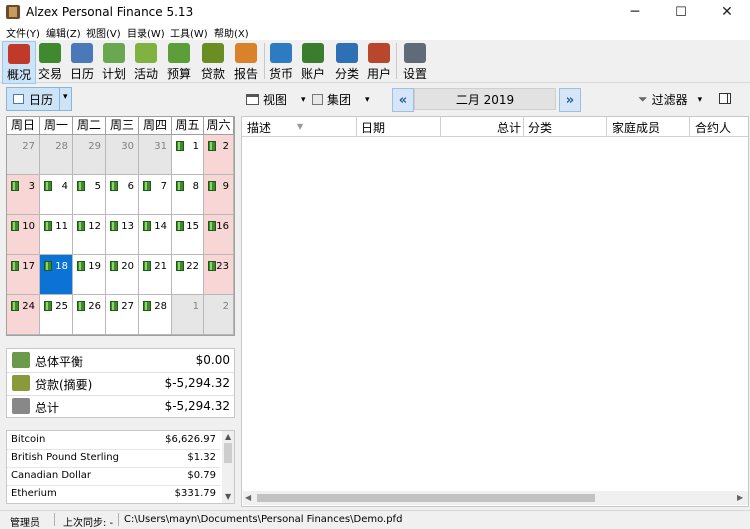 The height and width of the screenshot is (529, 750). What do you see at coordinates (63, 32) in the screenshot?
I see `menu-edit: 编辑(Z)` at bounding box center [63, 32].